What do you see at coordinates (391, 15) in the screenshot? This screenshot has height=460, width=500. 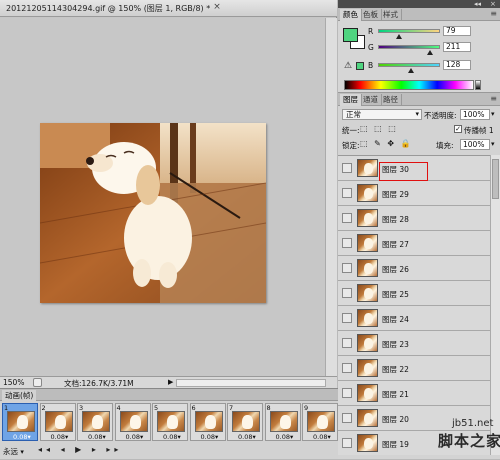 I see `tab-styles: 样式` at bounding box center [391, 15].